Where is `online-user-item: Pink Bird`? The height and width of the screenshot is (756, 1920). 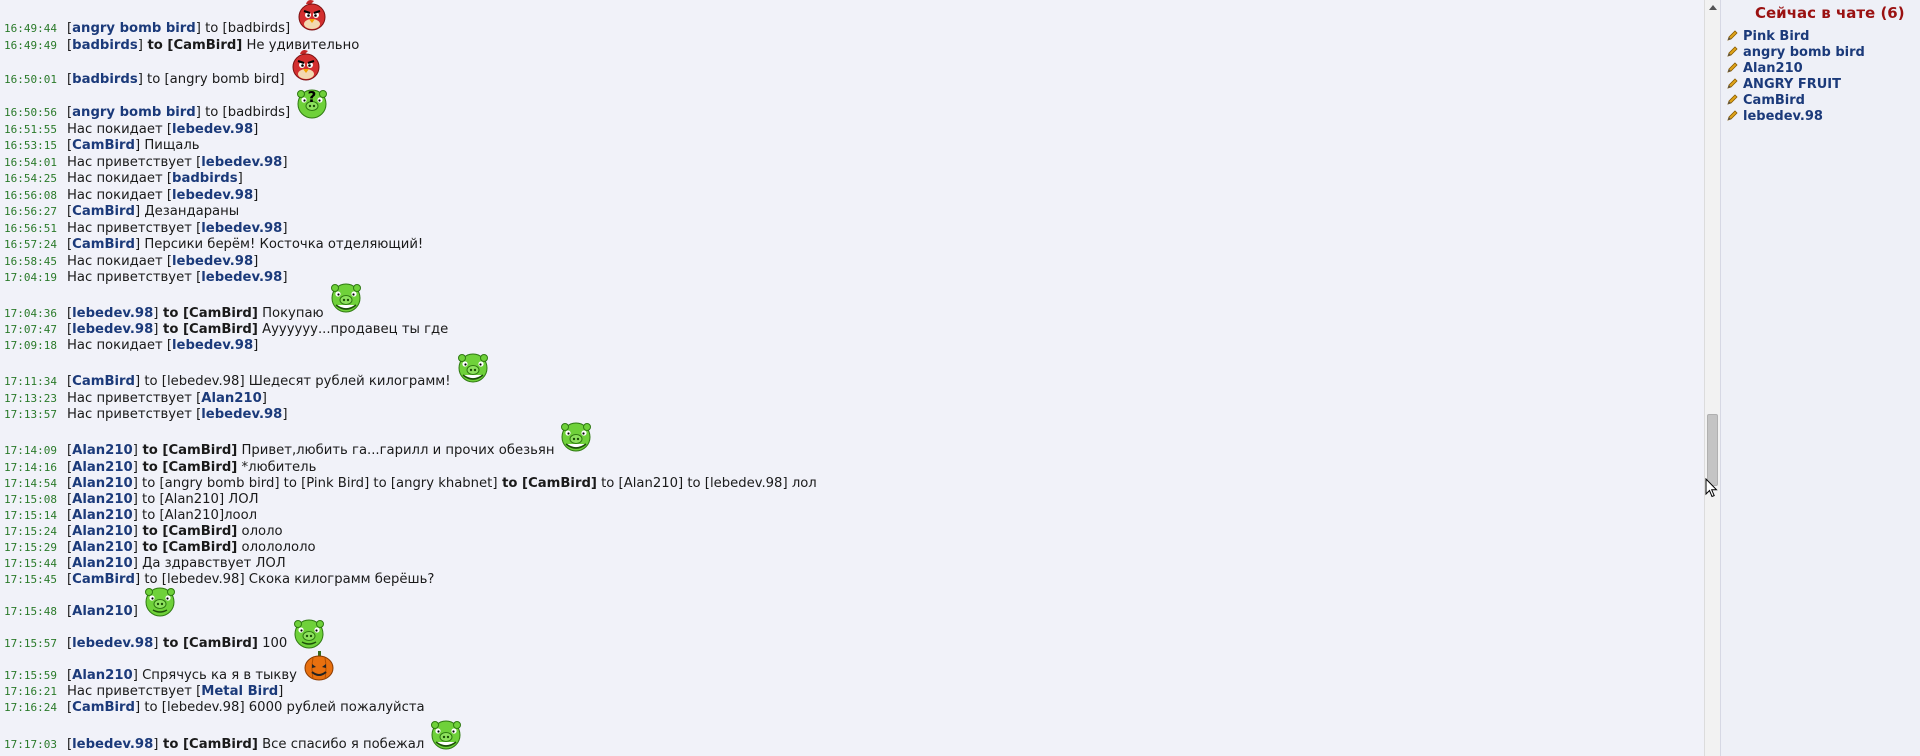 online-user-item: Pink Bird is located at coordinates (1768, 37).